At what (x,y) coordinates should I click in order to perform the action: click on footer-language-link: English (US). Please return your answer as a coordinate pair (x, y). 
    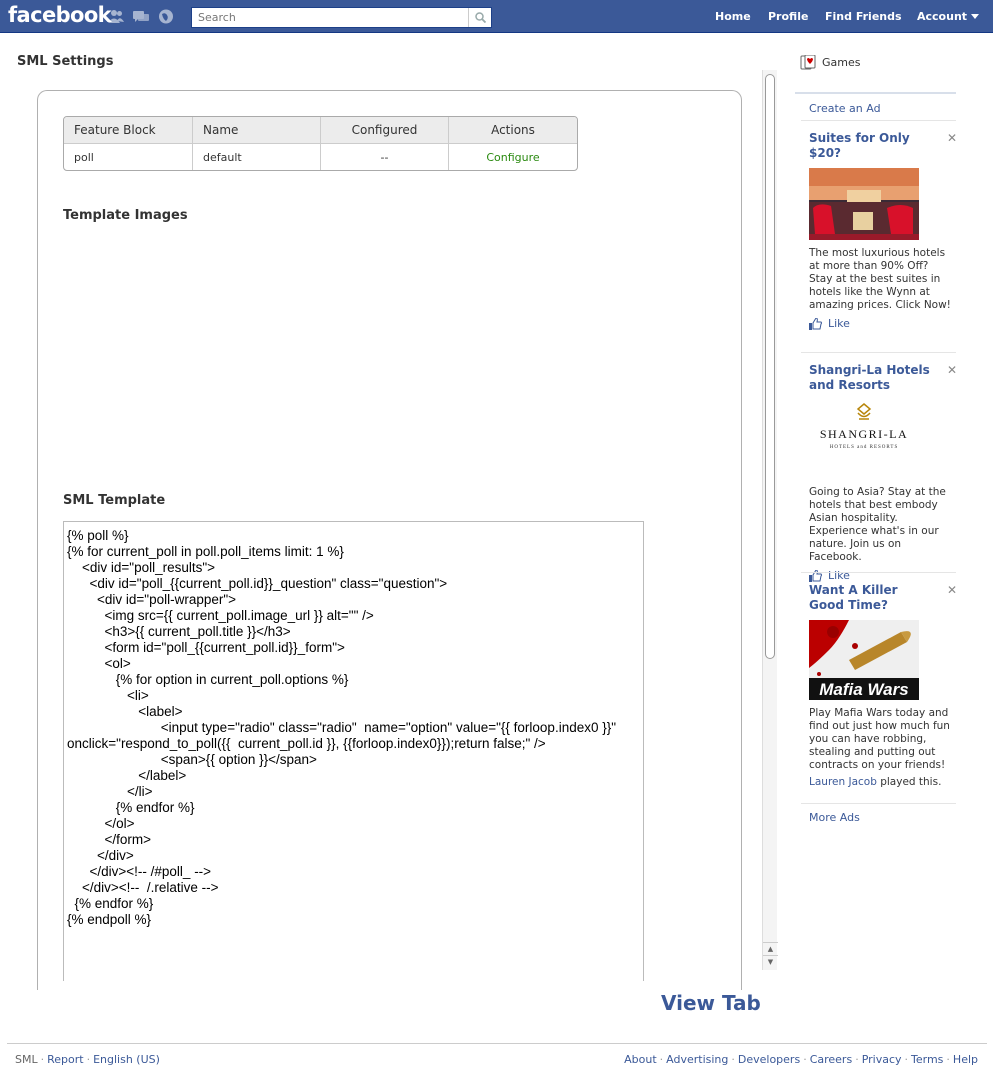
    Looking at the image, I should click on (126, 1059).